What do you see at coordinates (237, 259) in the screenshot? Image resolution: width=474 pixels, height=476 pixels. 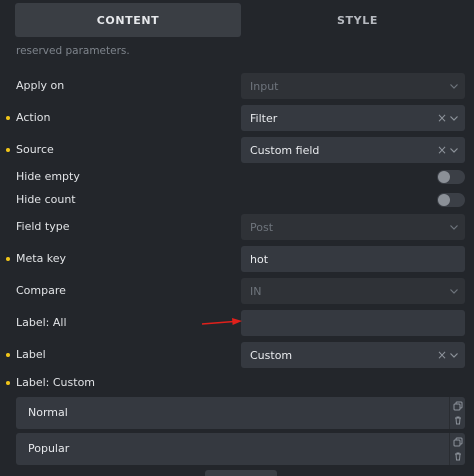 I see `row-meta-key: Meta key hot` at bounding box center [237, 259].